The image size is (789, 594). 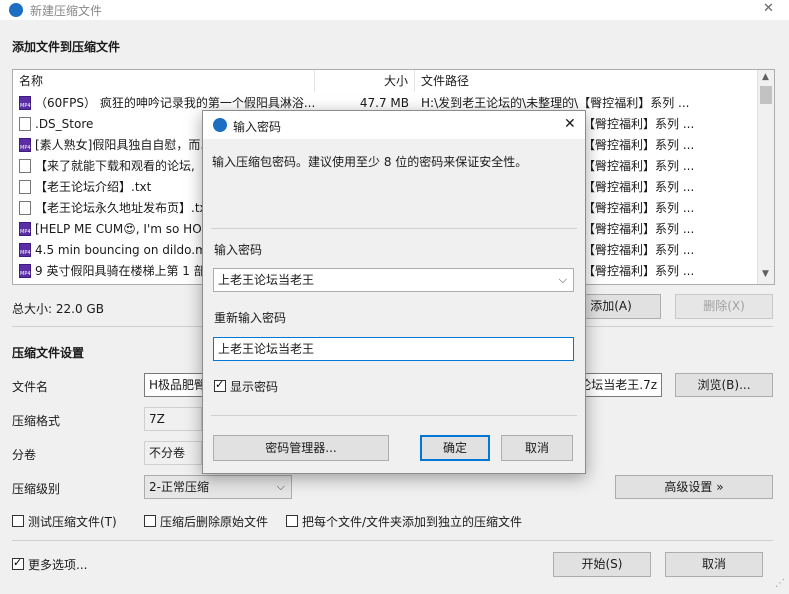 What do you see at coordinates (765, 77) in the screenshot?
I see `scroll-up-icon: ▲` at bounding box center [765, 77].